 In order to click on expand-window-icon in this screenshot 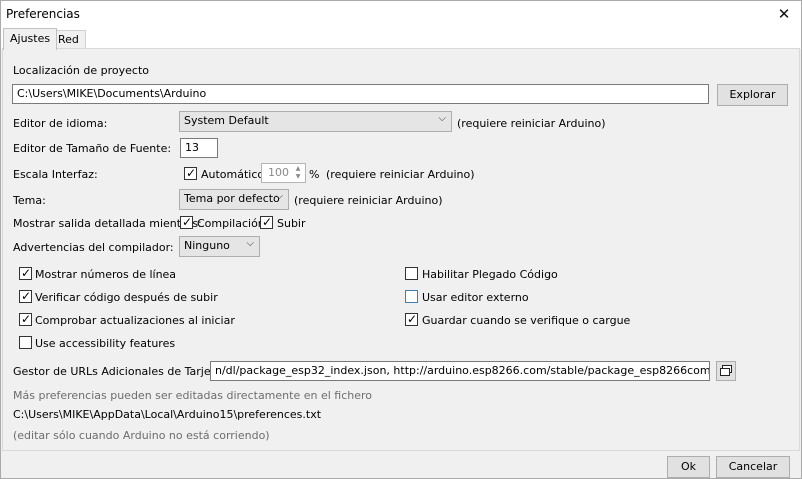, I will do `click(726, 371)`.